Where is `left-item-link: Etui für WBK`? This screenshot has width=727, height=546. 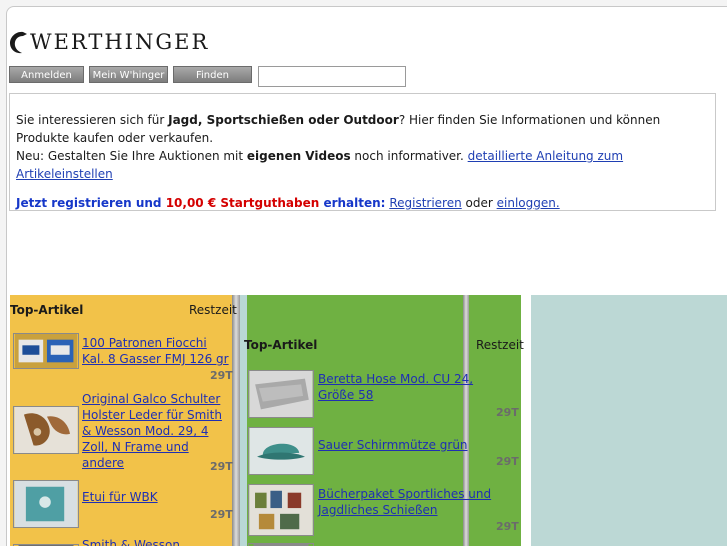 left-item-link: Etui für WBK is located at coordinates (157, 497).